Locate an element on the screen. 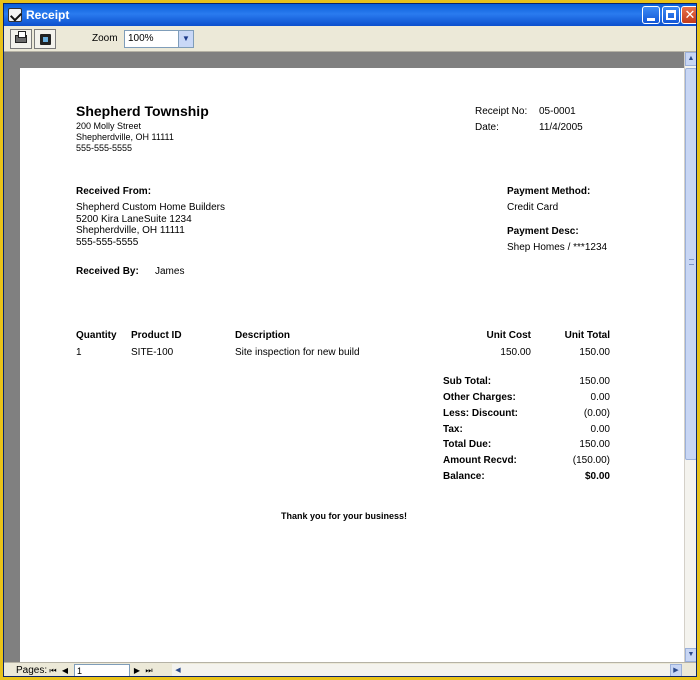 This screenshot has height=680, width=700. received-from-line2: 5200 Kira LaneSuite 1234 is located at coordinates (134, 219).